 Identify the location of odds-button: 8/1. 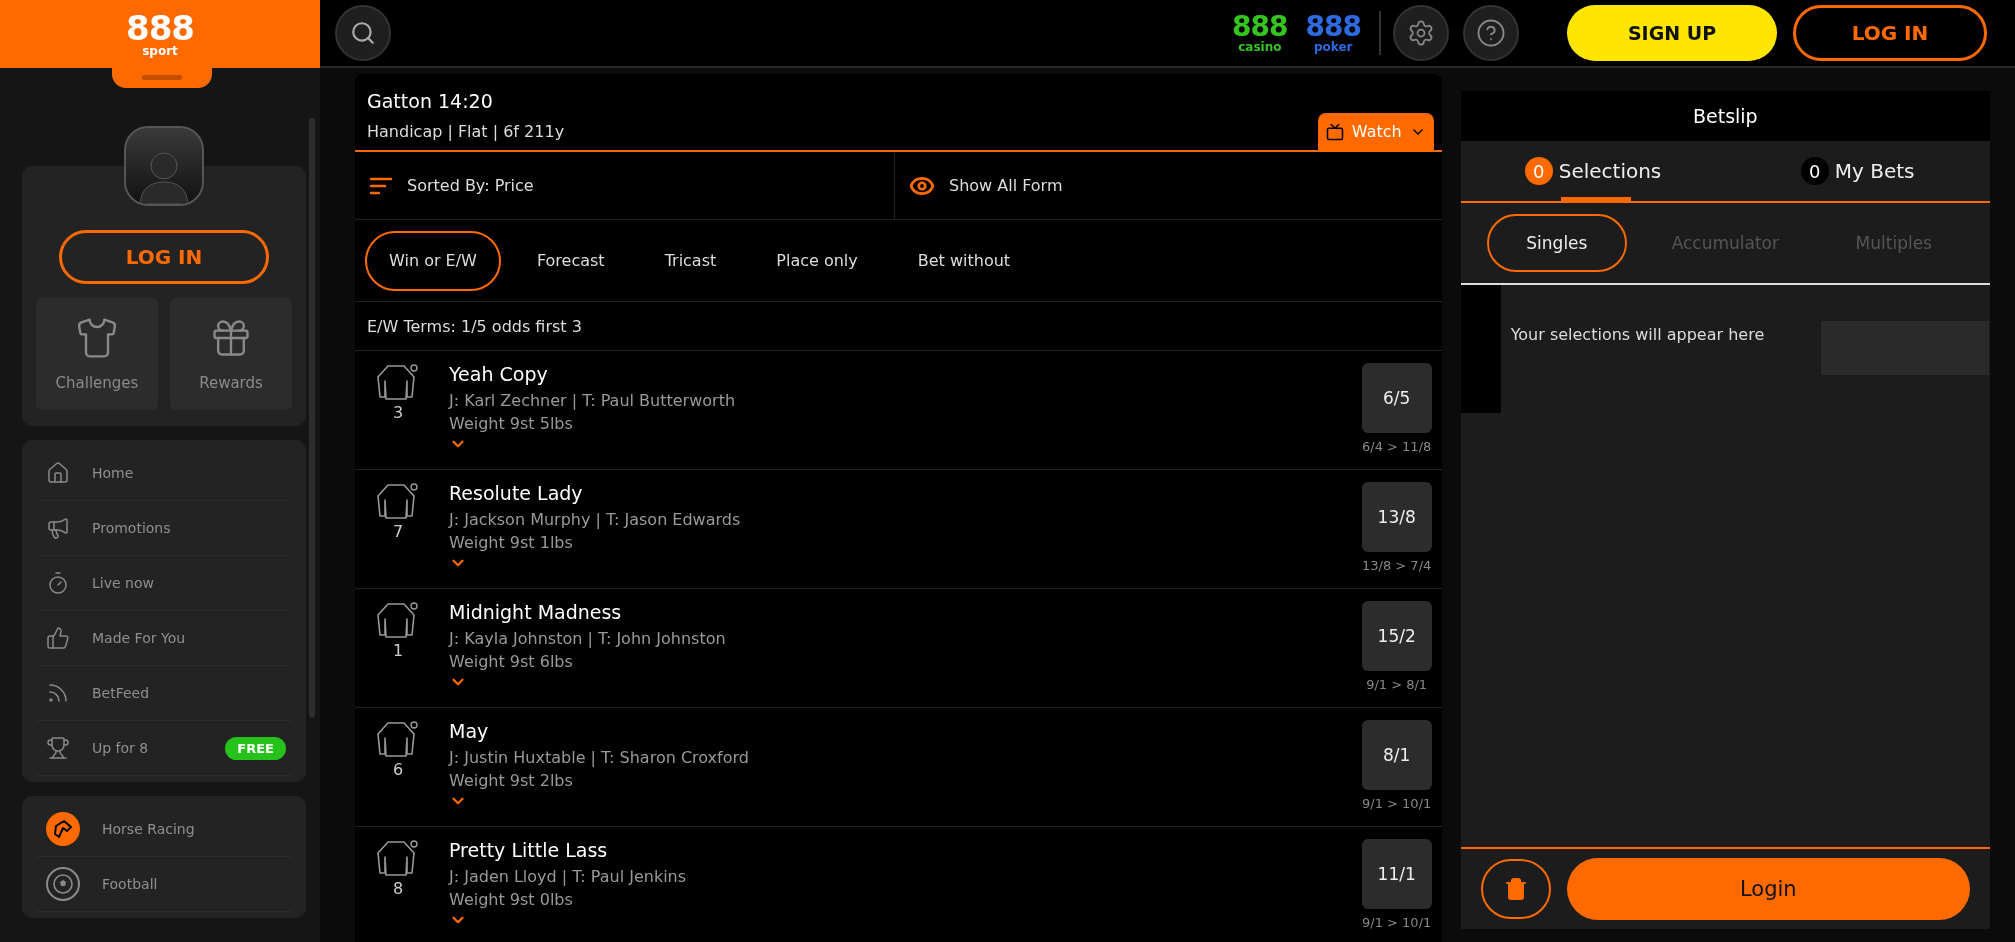
(1396, 755).